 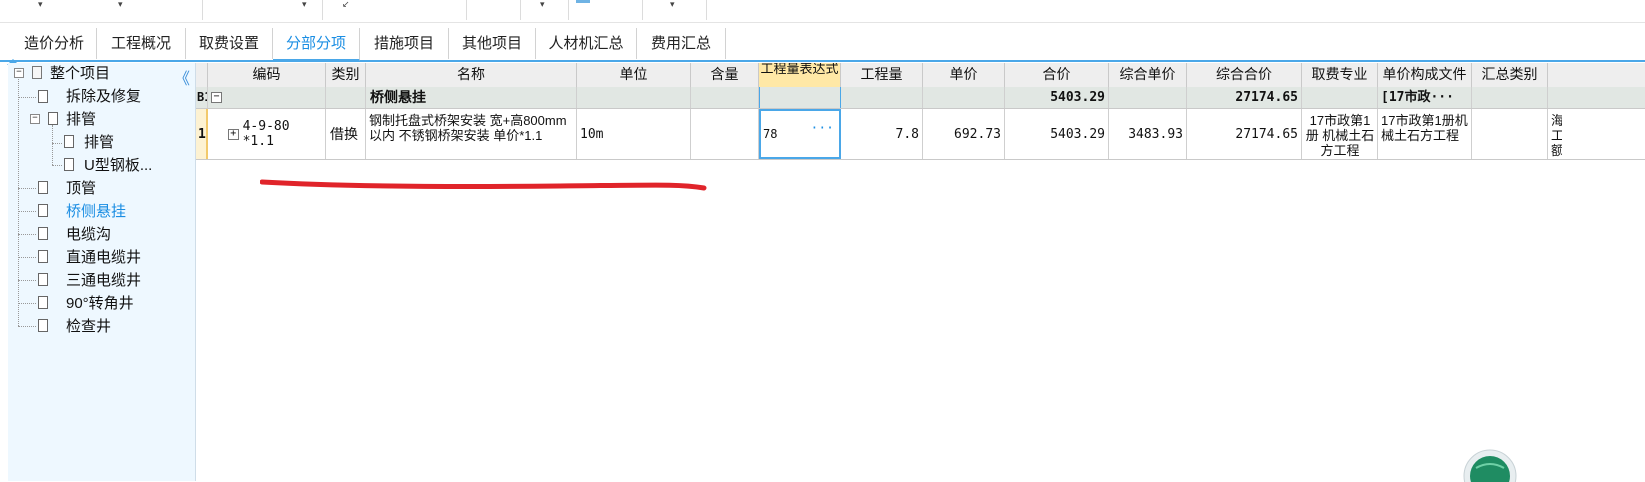 What do you see at coordinates (346, 75) in the screenshot?
I see `column-header-type: 类别` at bounding box center [346, 75].